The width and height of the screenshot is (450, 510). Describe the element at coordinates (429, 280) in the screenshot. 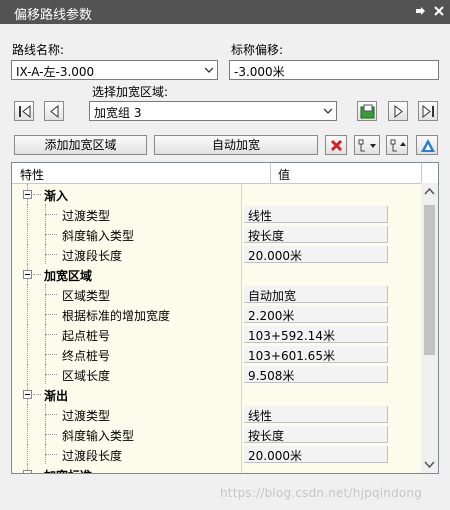

I see `scroll-thumb` at that location.